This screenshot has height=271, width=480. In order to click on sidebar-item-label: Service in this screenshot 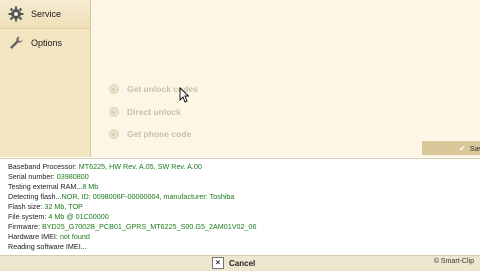, I will do `click(46, 14)`.